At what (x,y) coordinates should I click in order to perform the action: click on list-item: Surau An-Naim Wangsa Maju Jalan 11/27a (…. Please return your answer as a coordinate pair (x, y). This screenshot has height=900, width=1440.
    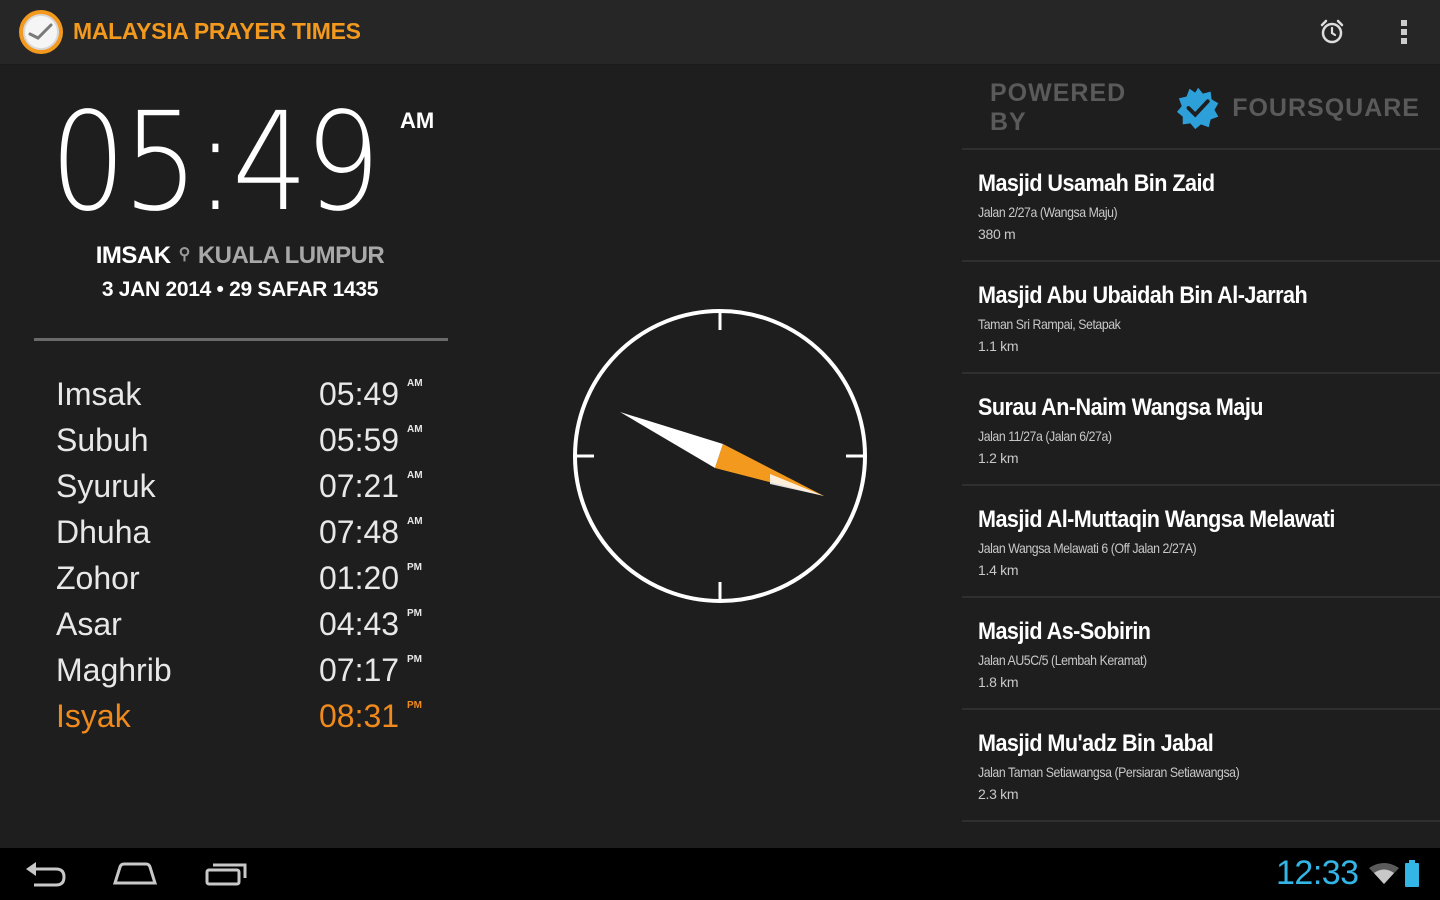
    Looking at the image, I should click on (1201, 428).